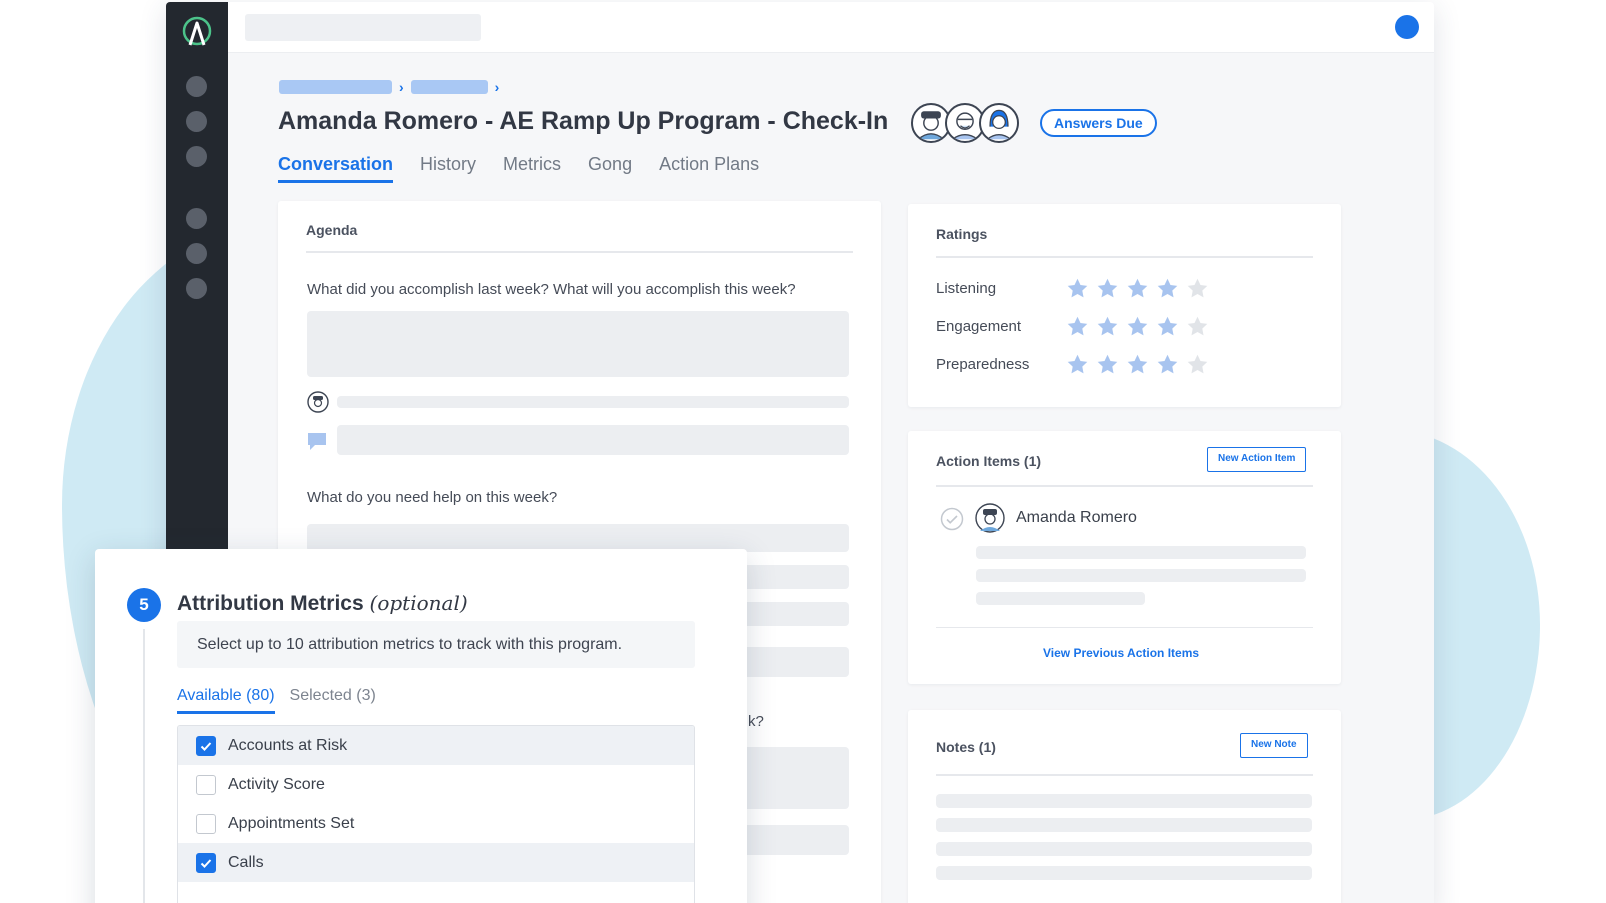 The image size is (1606, 903). I want to click on rating-label: Listening, so click(966, 288).